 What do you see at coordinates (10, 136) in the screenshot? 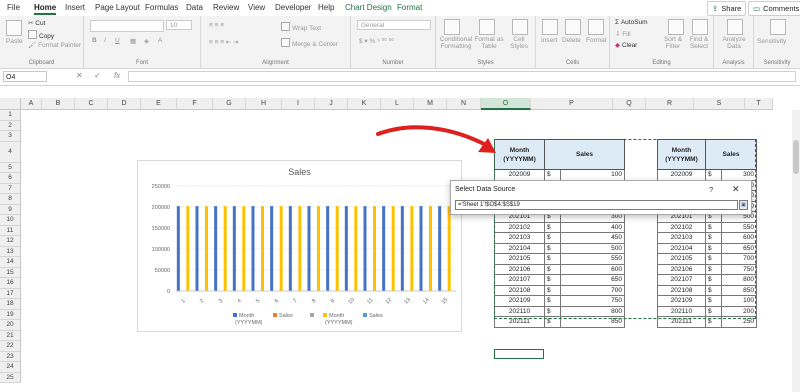
I see `row-header-3: 3` at bounding box center [10, 136].